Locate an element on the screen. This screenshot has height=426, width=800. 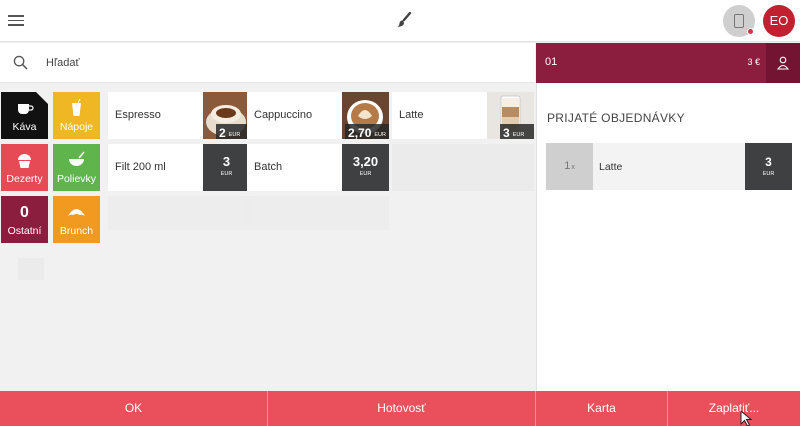
product-cappuccino: Cappuccino 2,70 EUR is located at coordinates (318, 116).